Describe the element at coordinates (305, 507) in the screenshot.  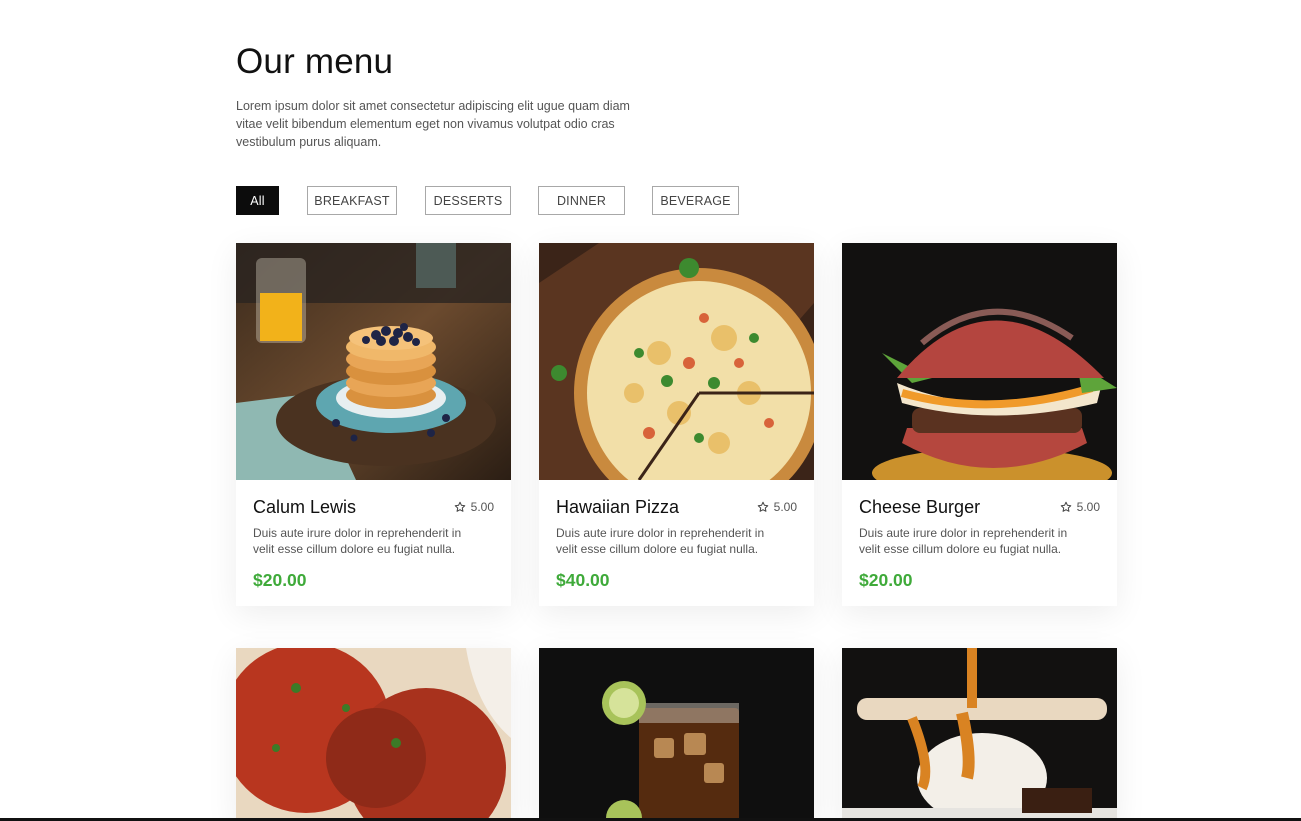
I see `card-title: Calum Lewis` at that location.